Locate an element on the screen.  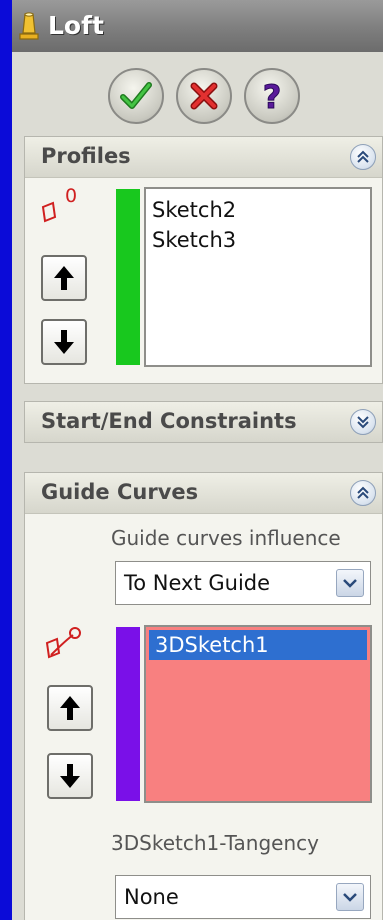
expand-start-end-button is located at coordinates (363, 422).